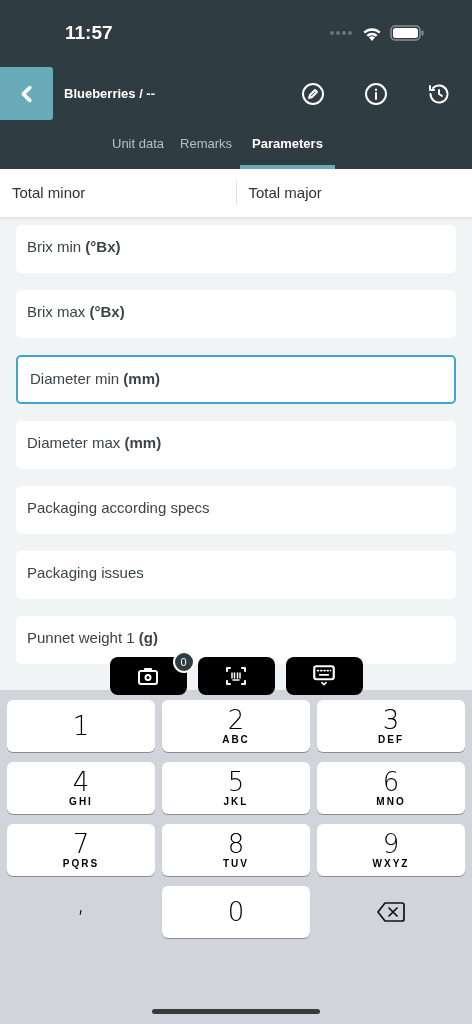  What do you see at coordinates (236, 249) in the screenshot?
I see `input-field: Brix min (°Bx)` at bounding box center [236, 249].